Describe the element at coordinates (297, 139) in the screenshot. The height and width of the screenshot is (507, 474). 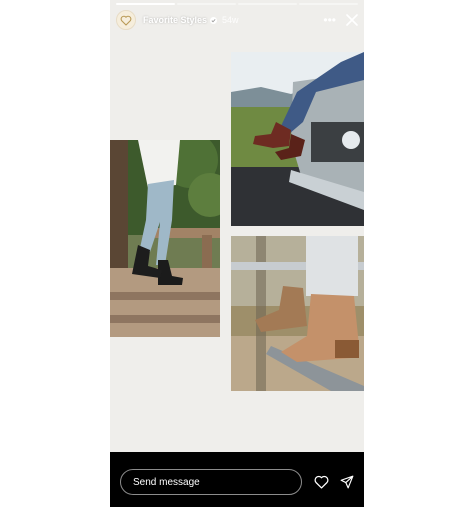
I see `story-photo-brown-boots-truck` at that location.